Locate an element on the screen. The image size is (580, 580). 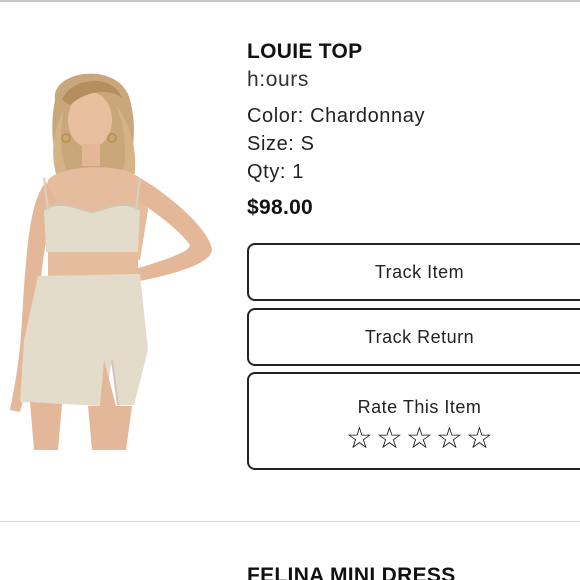
next-item-name: FELINA MINI DRESS is located at coordinates (351, 571).